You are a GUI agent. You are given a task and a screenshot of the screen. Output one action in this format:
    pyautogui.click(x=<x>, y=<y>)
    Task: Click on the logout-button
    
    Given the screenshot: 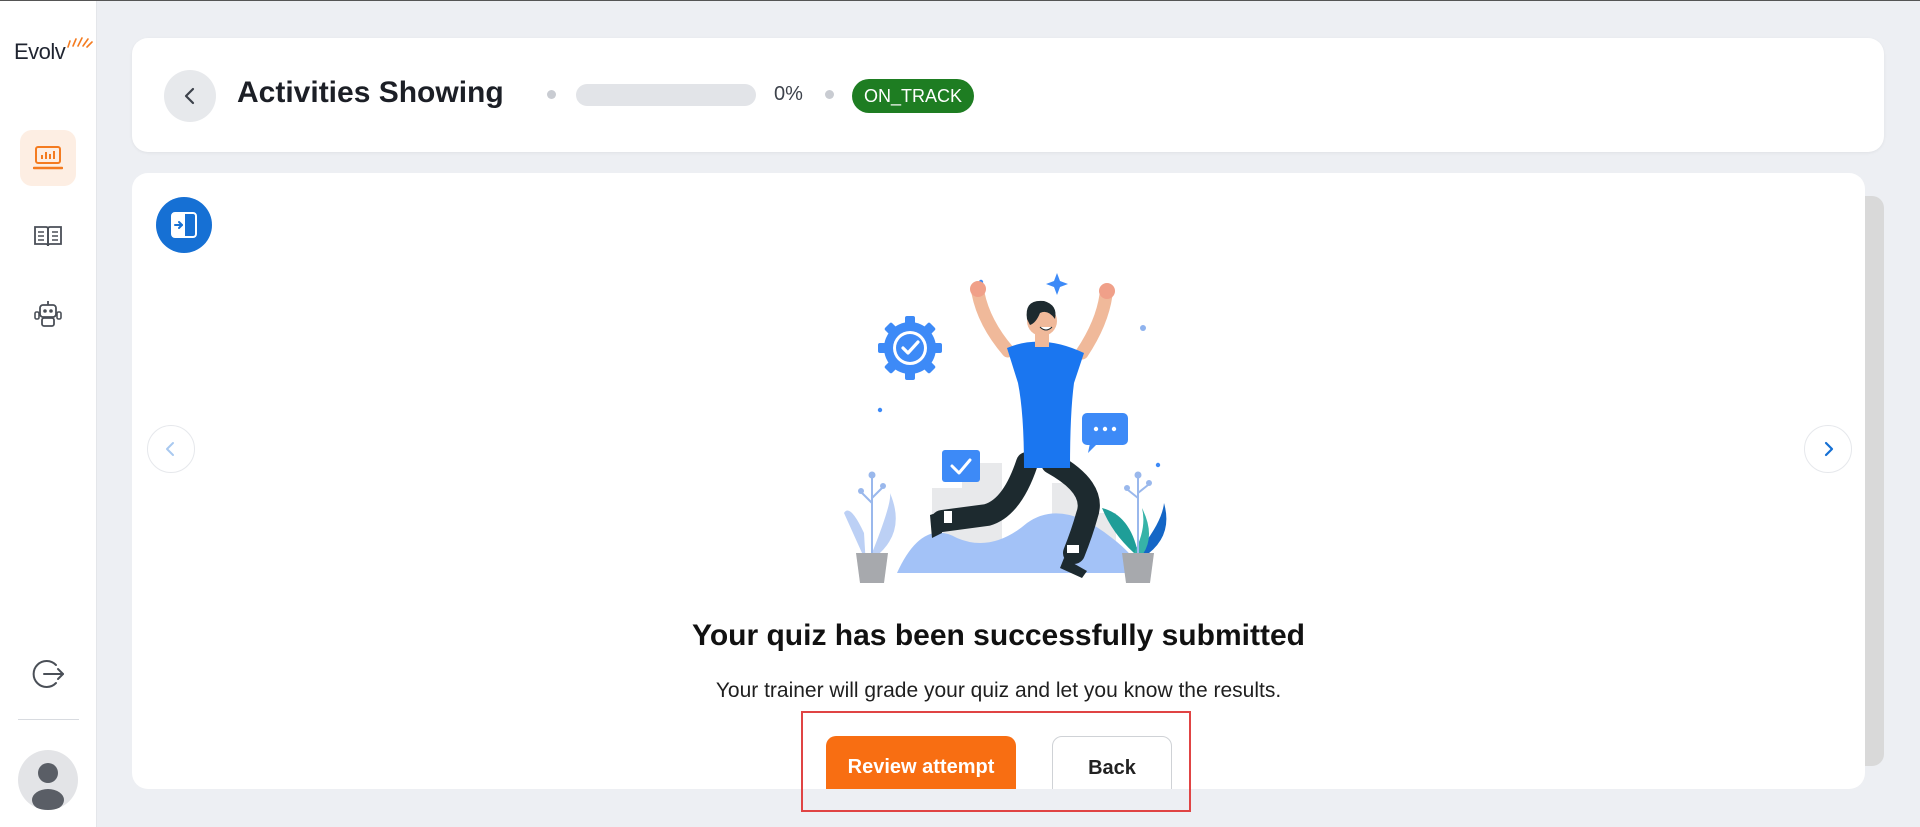 What is the action you would take?
    pyautogui.click(x=48, y=674)
    